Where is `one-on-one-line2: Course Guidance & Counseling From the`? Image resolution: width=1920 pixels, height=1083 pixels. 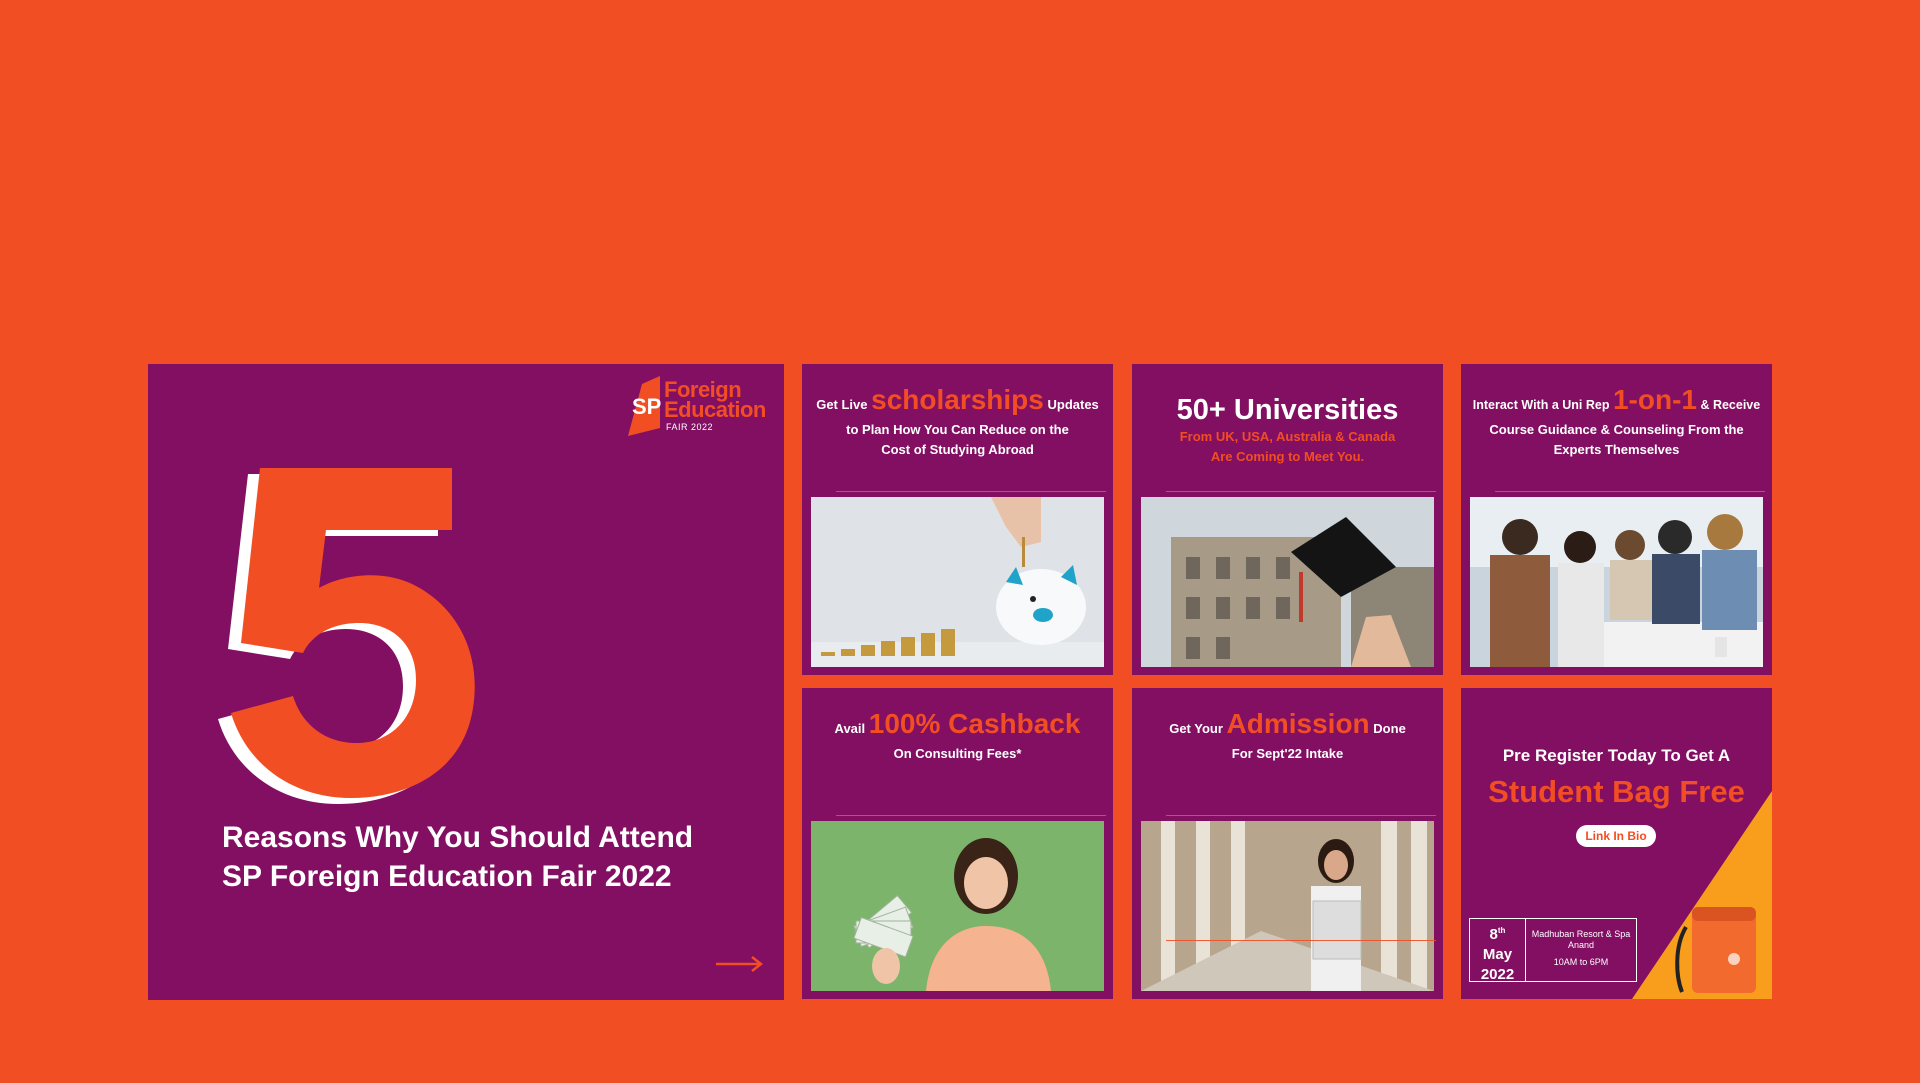 one-on-one-line2: Course Guidance & Counseling From the is located at coordinates (1616, 429).